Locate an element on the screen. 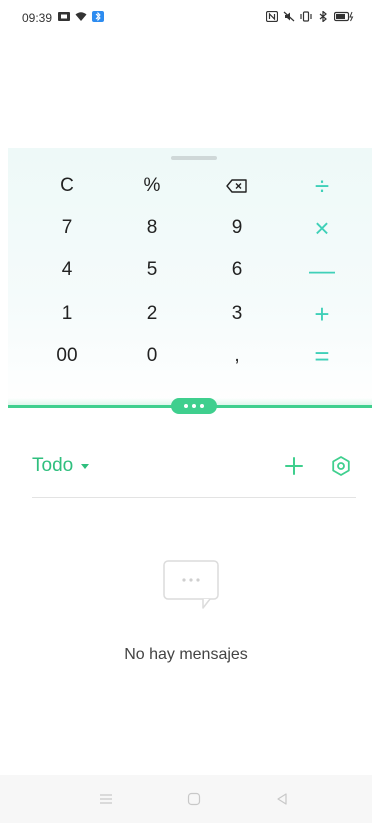  navigation-bar is located at coordinates (186, 799).